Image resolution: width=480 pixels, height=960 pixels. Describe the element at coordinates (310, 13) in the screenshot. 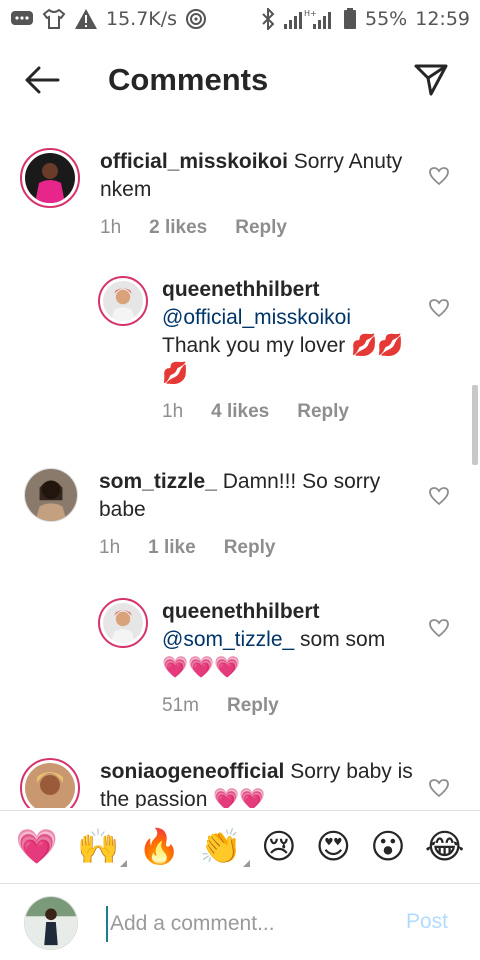

I see `svg-text: H+` at that location.